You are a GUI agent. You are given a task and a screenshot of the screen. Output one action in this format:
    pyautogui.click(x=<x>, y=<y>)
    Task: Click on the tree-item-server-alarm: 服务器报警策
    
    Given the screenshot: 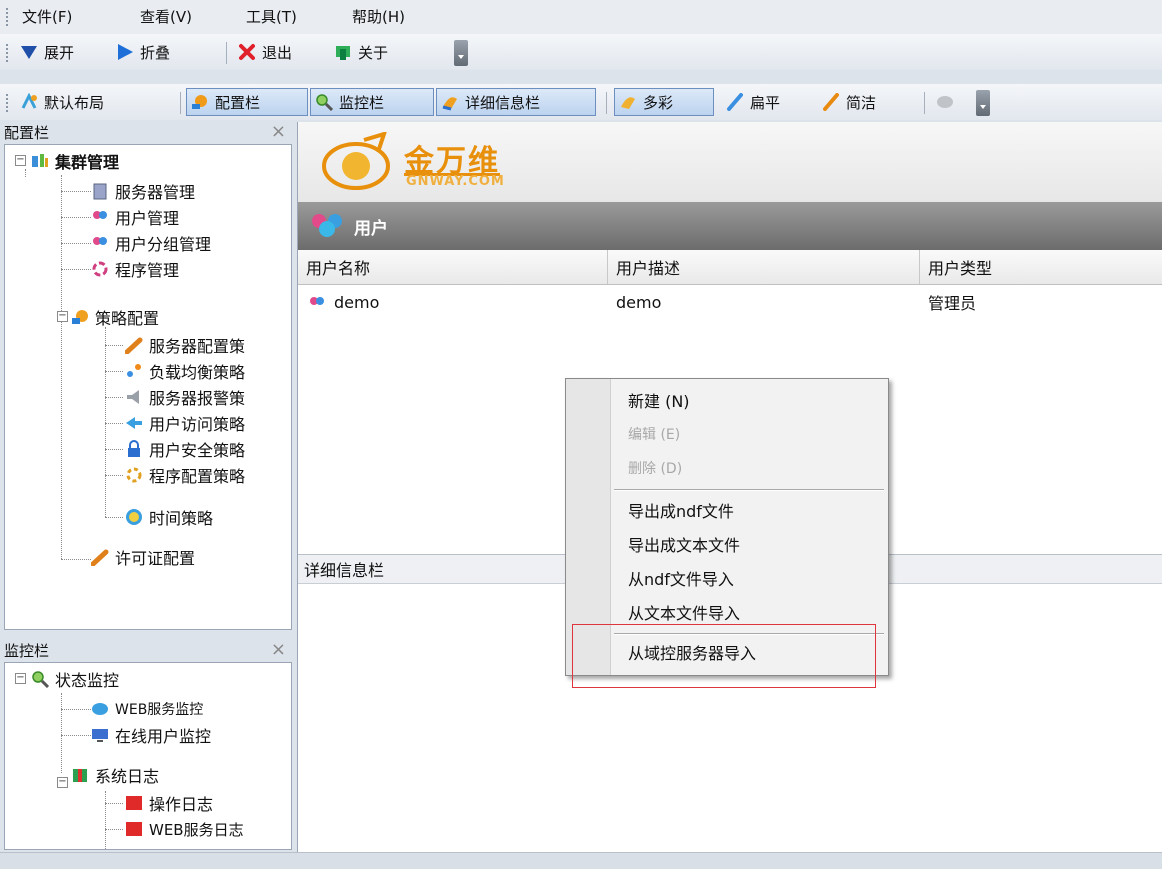 What is the action you would take?
    pyautogui.click(x=185, y=397)
    